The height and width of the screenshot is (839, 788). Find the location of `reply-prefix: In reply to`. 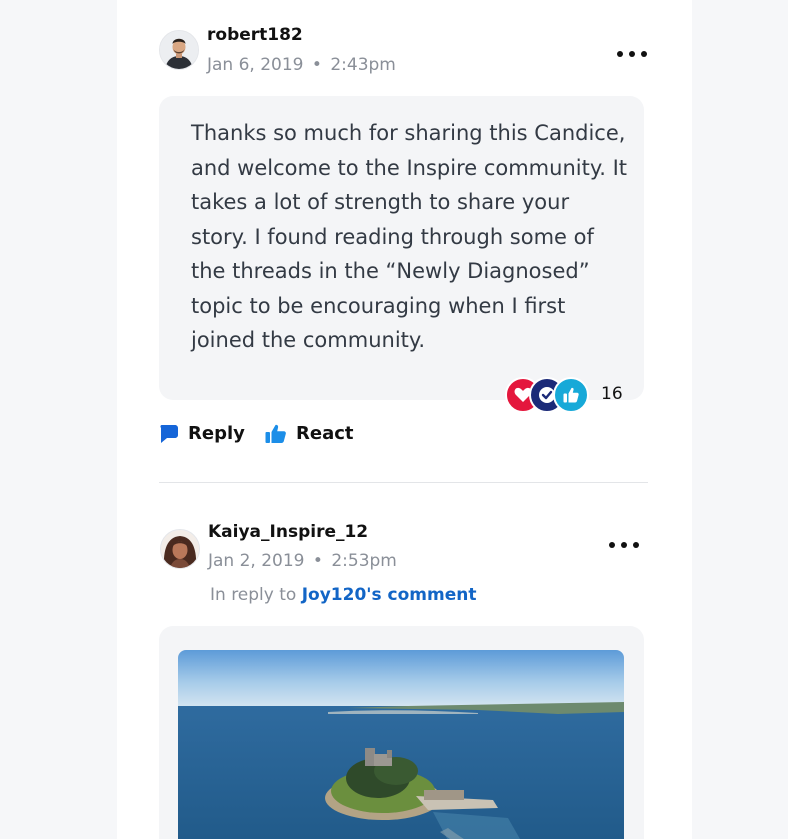

reply-prefix: In reply to is located at coordinates (253, 595).